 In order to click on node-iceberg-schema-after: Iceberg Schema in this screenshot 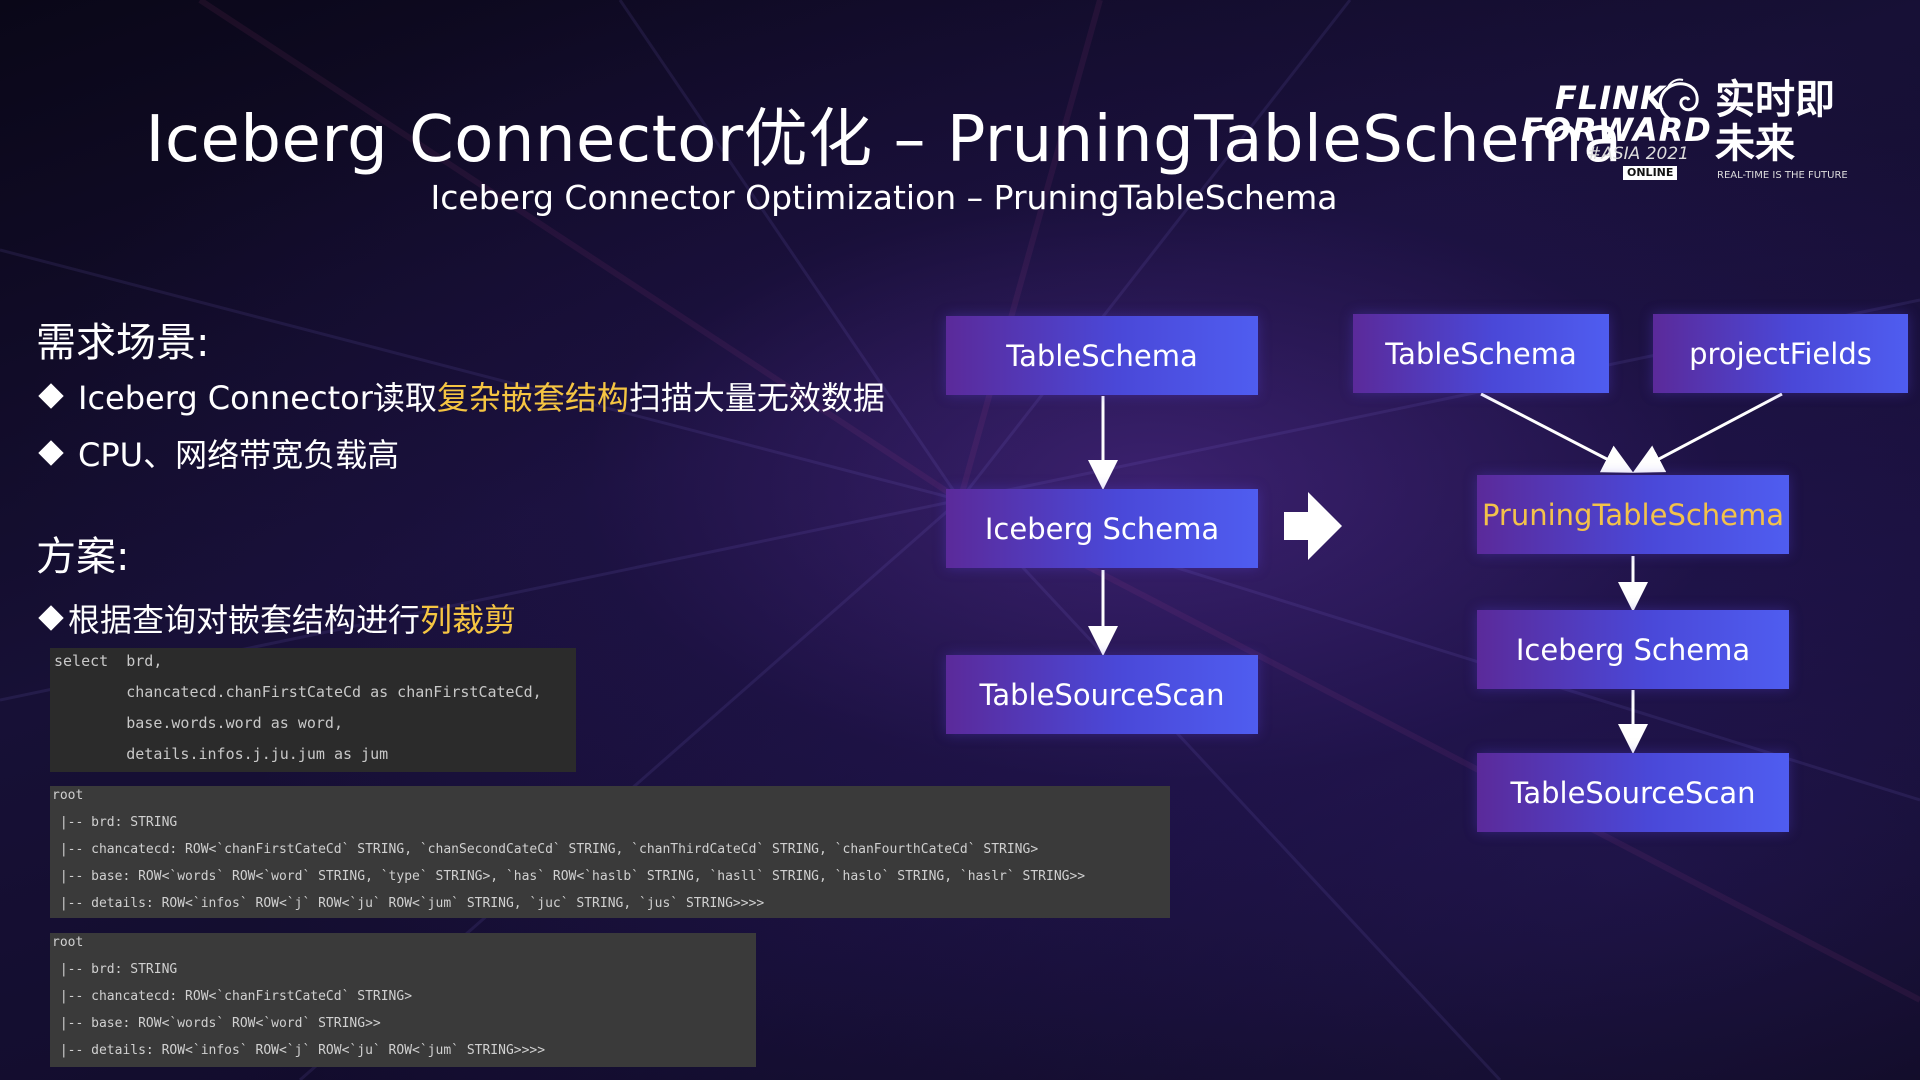, I will do `click(1633, 649)`.